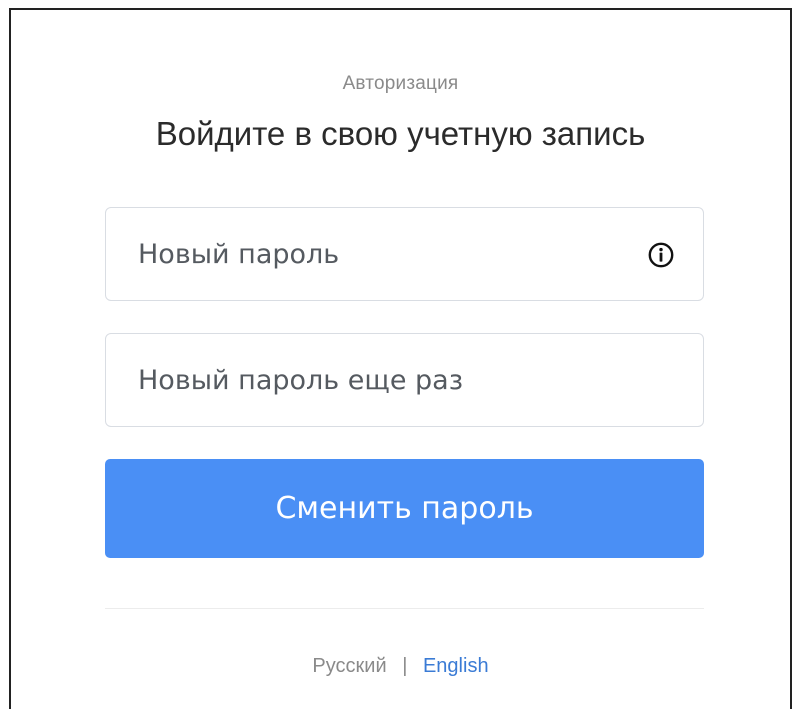 This screenshot has width=794, height=709. I want to click on repeat-password-field, so click(404, 380).